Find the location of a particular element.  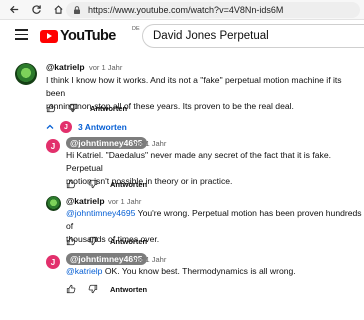

hamburger-menu-icon is located at coordinates (21, 34).